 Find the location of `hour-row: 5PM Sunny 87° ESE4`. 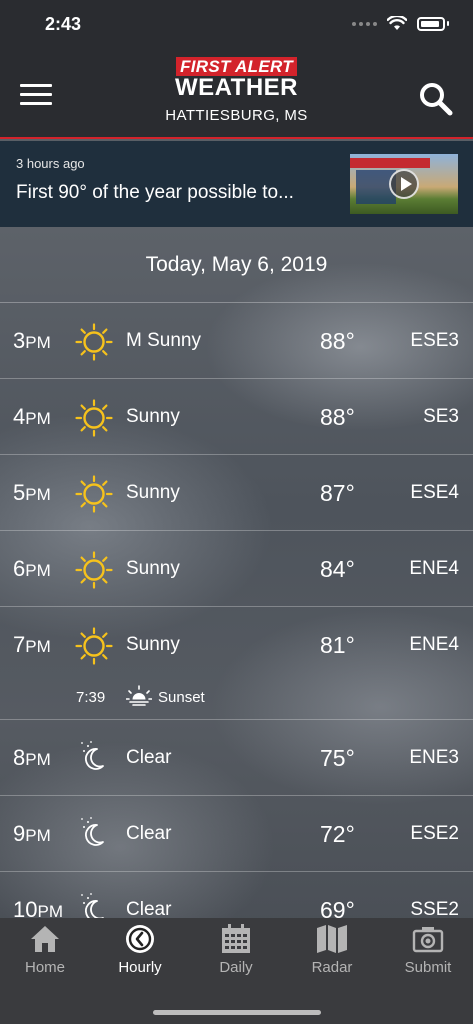

hour-row: 5PM Sunny 87° ESE4 is located at coordinates (236, 493).